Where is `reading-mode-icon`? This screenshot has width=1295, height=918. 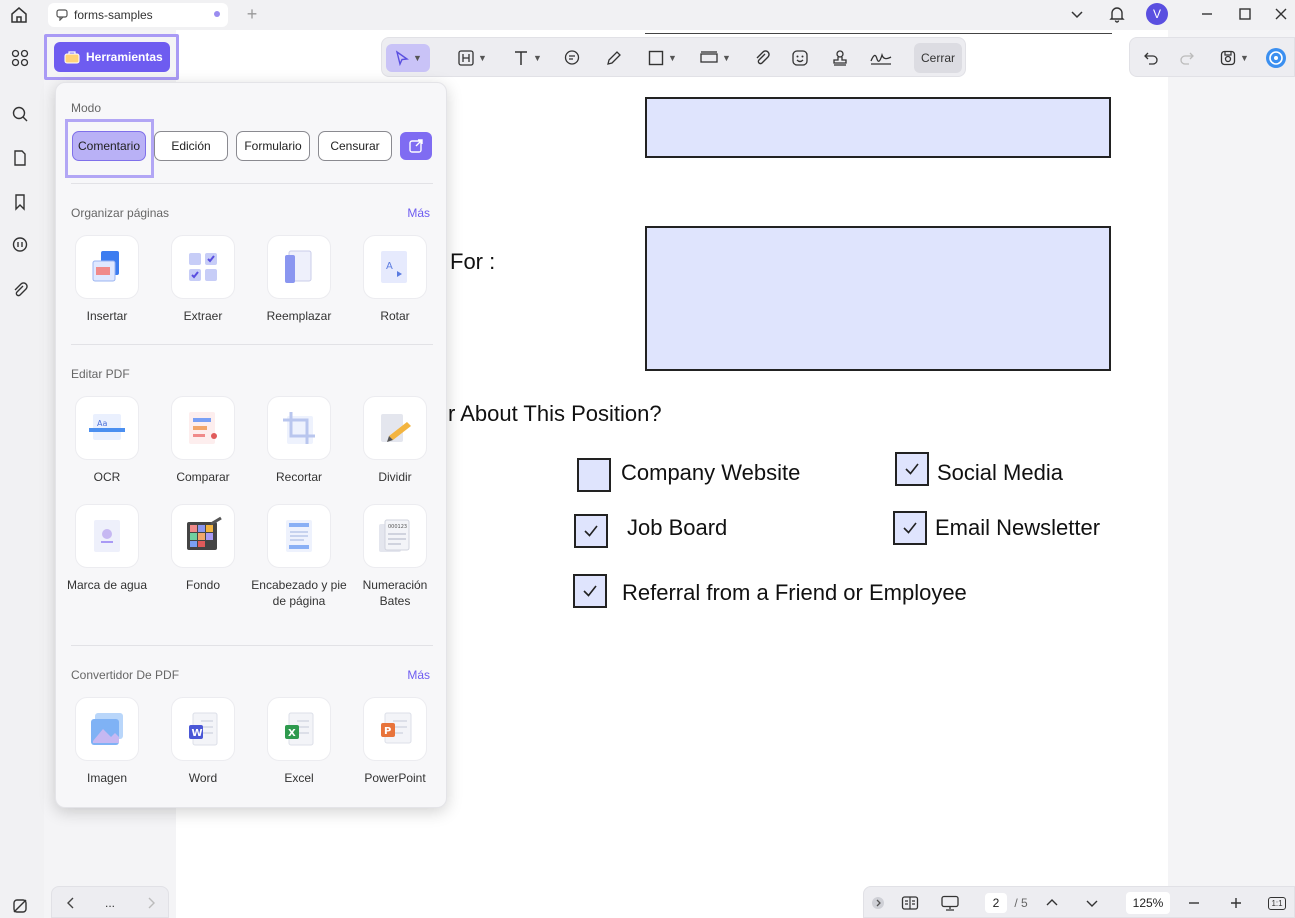
reading-mode-icon is located at coordinates (910, 903).